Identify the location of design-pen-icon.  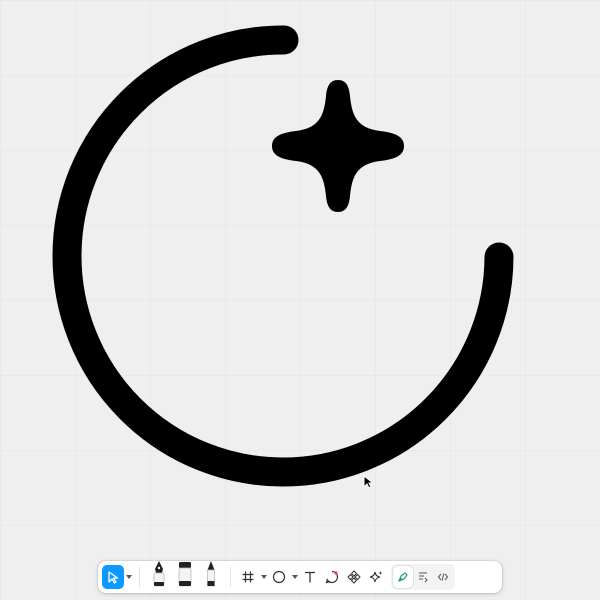
(403, 577).